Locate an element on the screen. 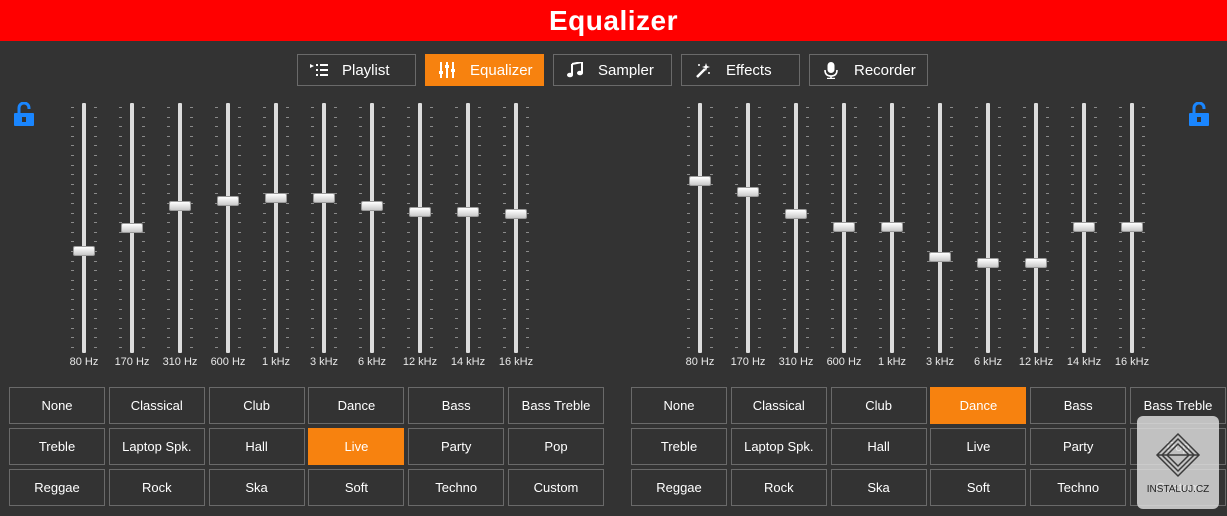 This screenshot has height=516, width=1227. tab-sampler: Sampler is located at coordinates (612, 70).